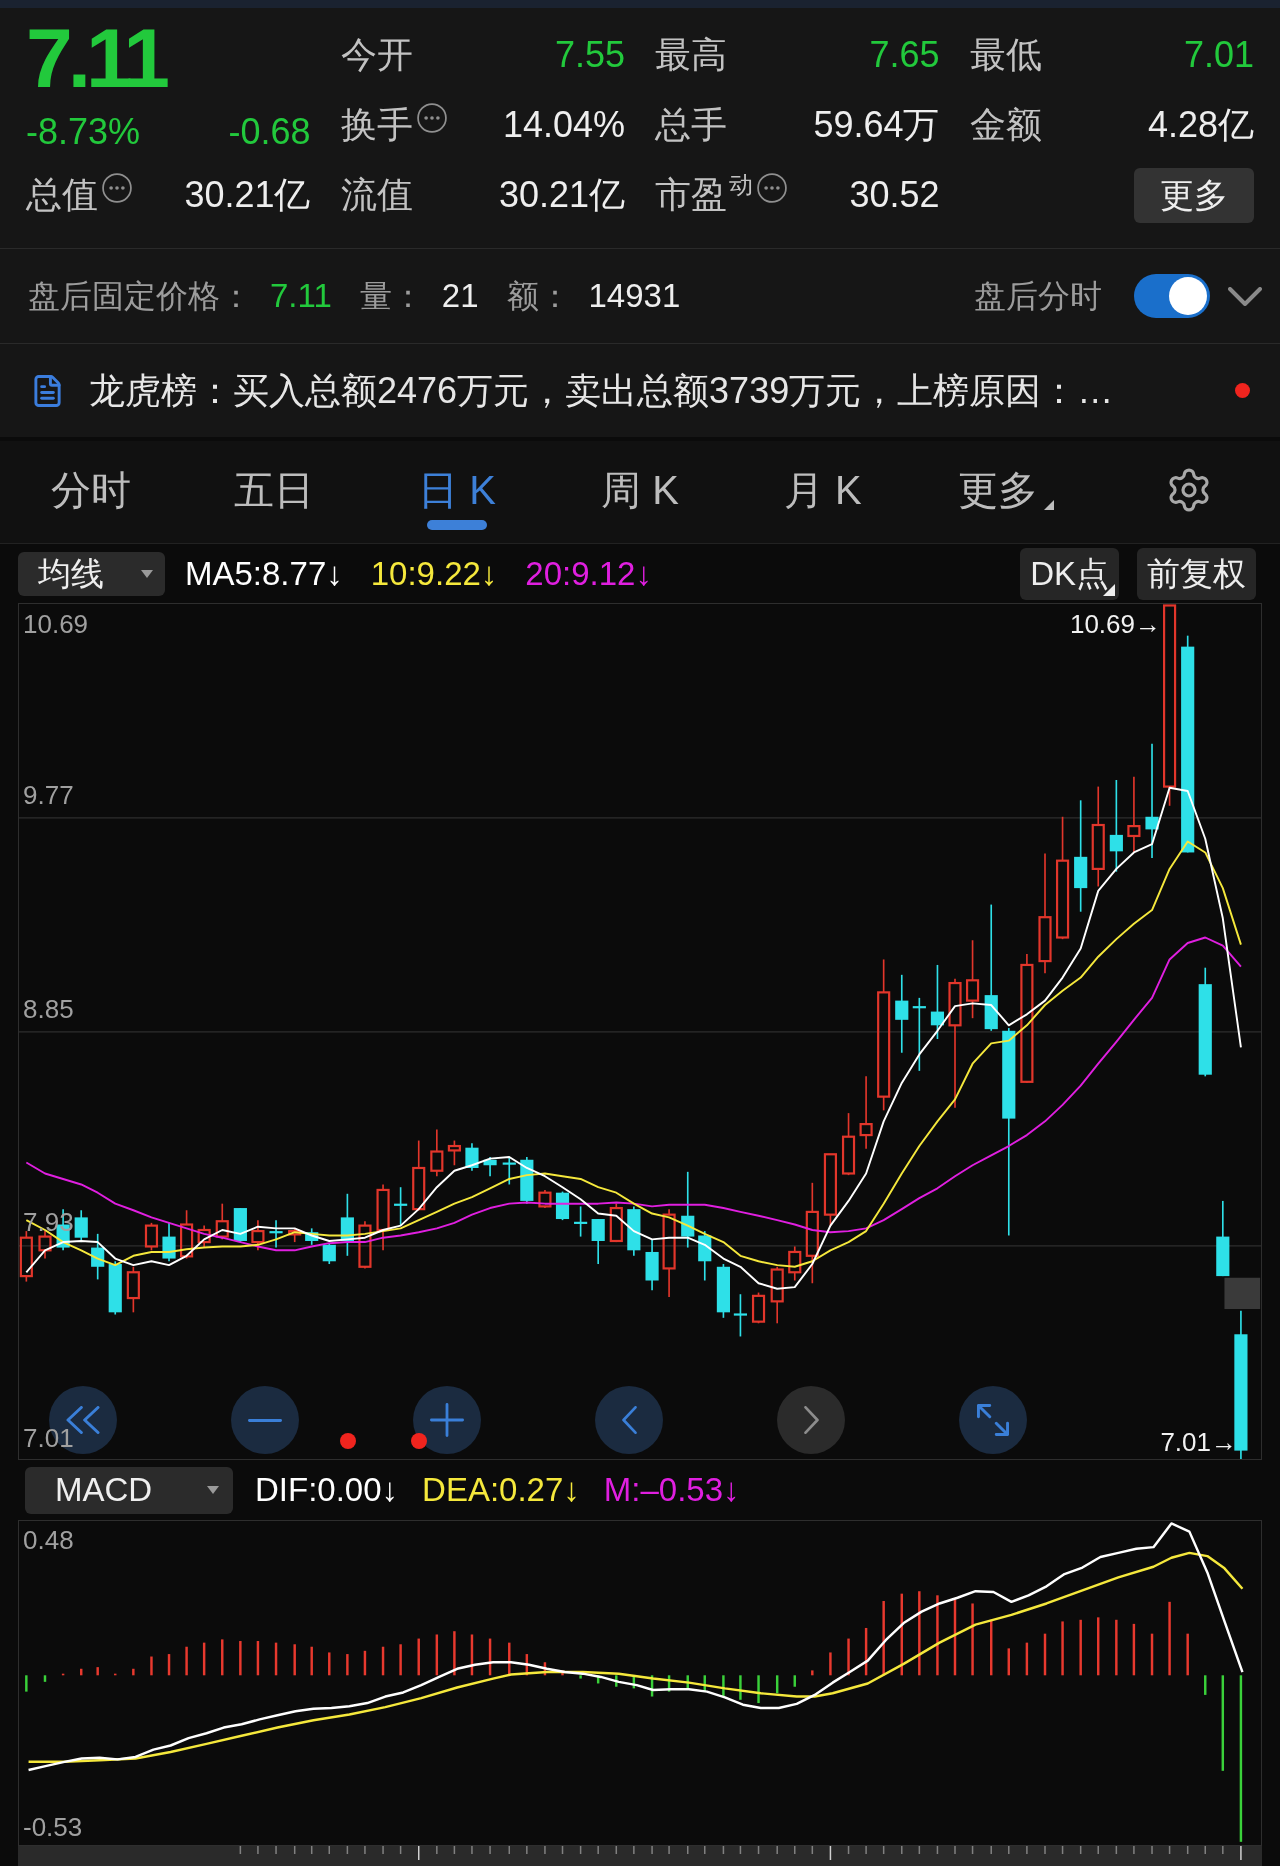  Describe the element at coordinates (391, 296) in the screenshot. I see `after-hours-label: 量：` at that location.